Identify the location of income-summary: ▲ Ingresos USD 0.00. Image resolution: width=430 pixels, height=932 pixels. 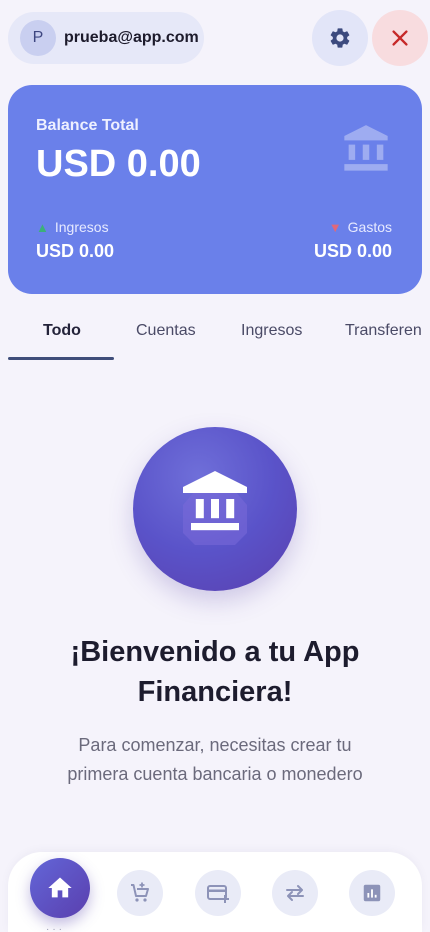
(75, 240).